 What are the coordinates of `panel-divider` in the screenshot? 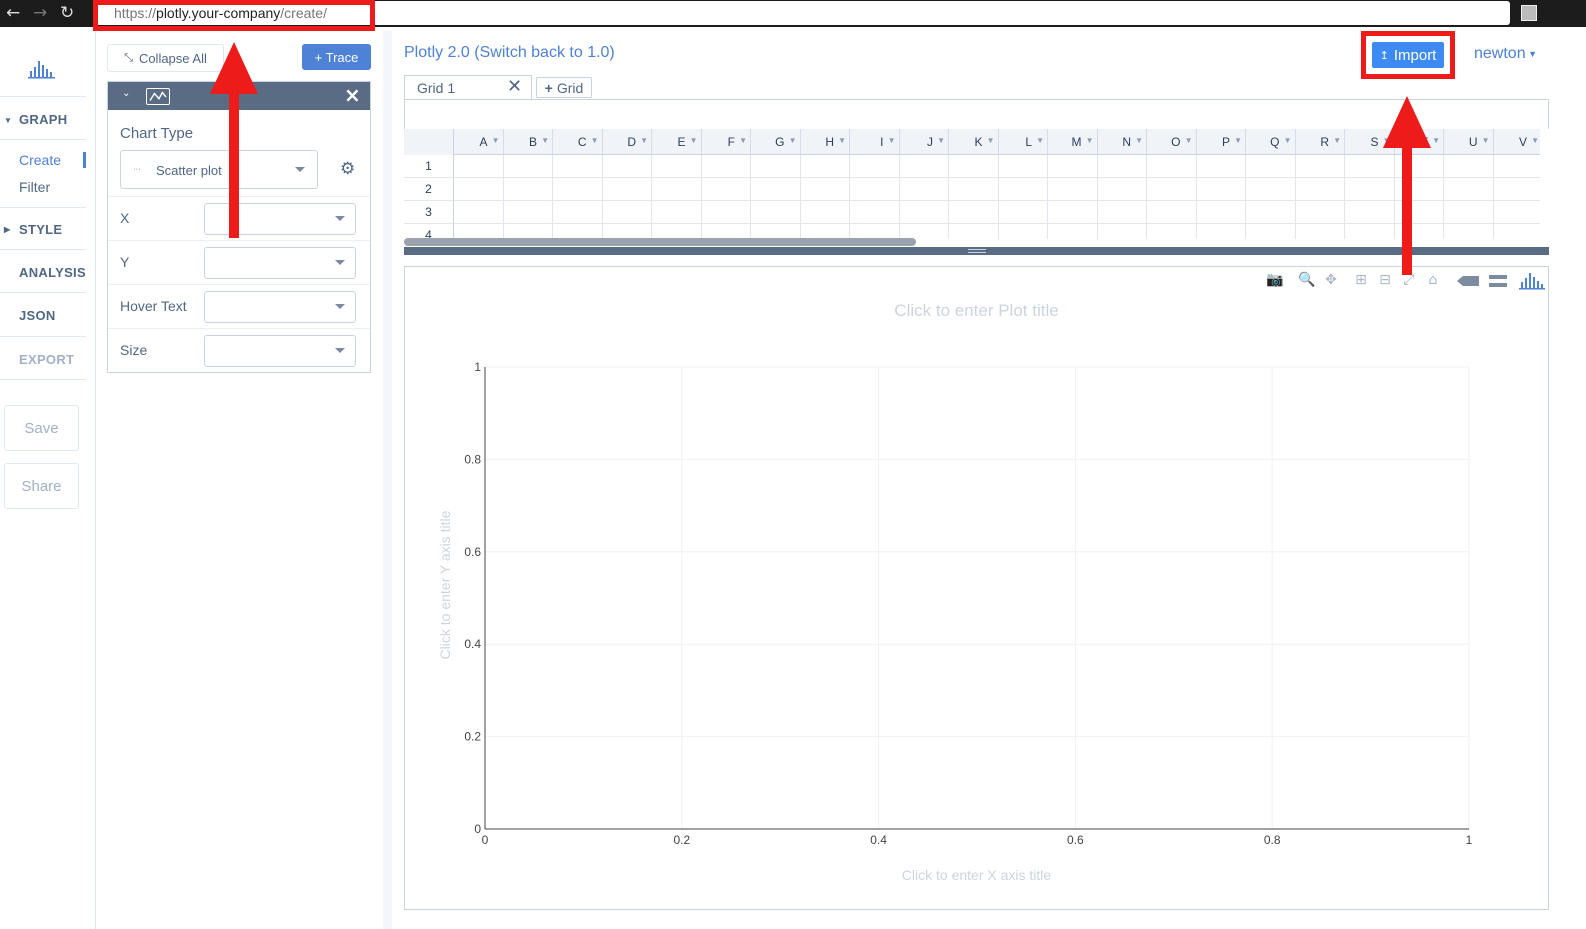 It's located at (387, 480).